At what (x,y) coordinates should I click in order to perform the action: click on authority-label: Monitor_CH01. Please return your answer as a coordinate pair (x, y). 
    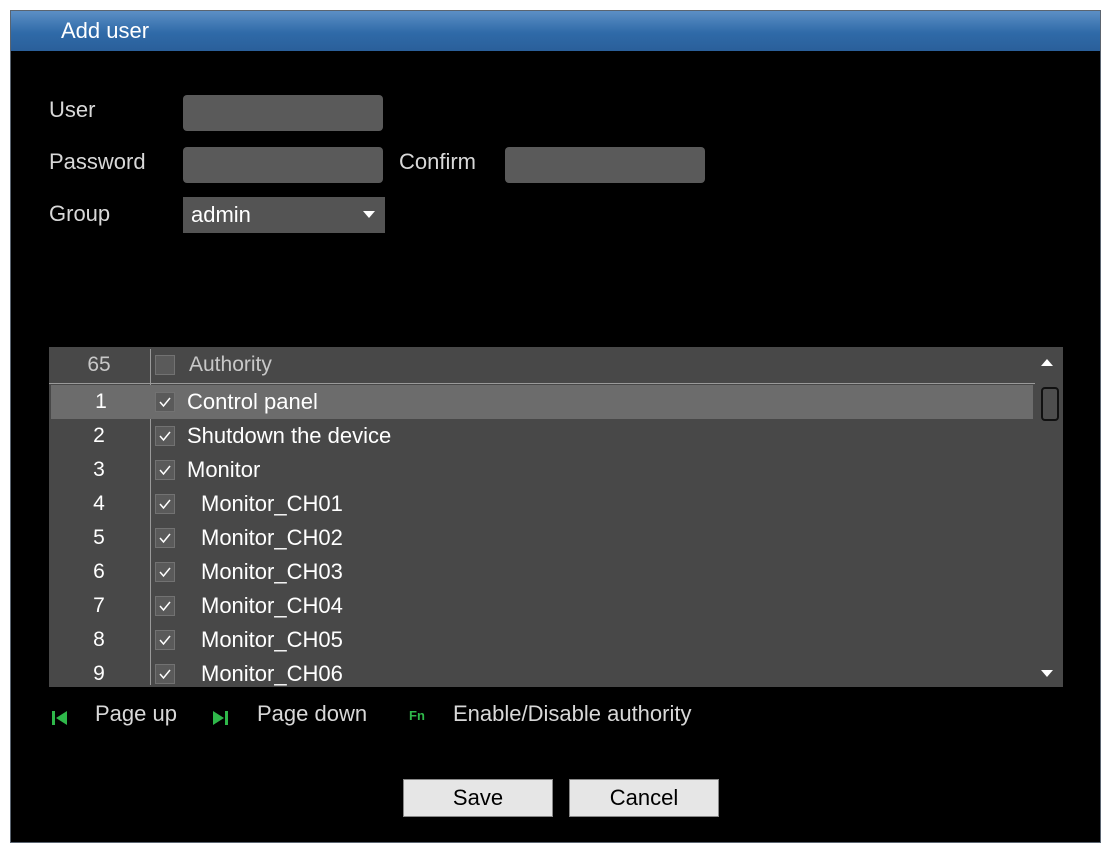
    Looking at the image, I should click on (272, 503).